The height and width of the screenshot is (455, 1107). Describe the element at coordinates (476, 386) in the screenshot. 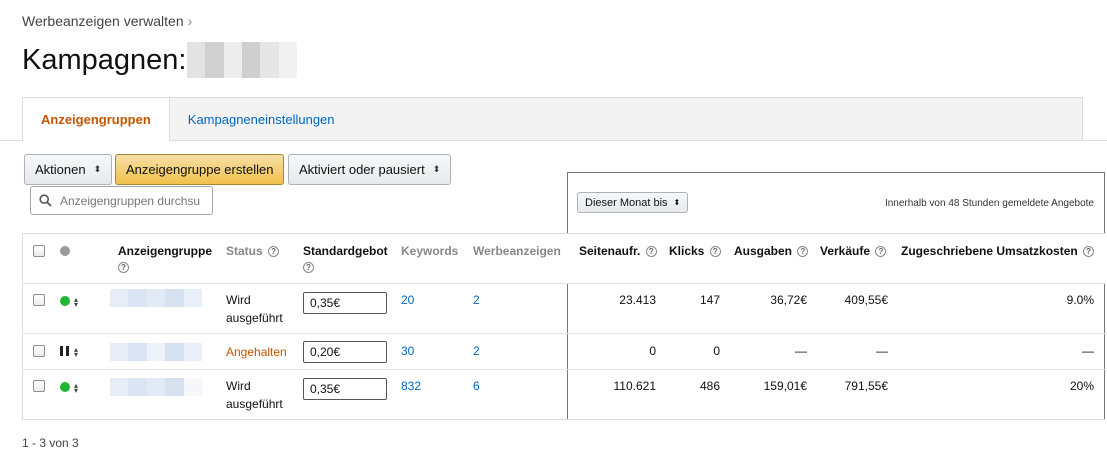

I see `ads-link: 6` at that location.